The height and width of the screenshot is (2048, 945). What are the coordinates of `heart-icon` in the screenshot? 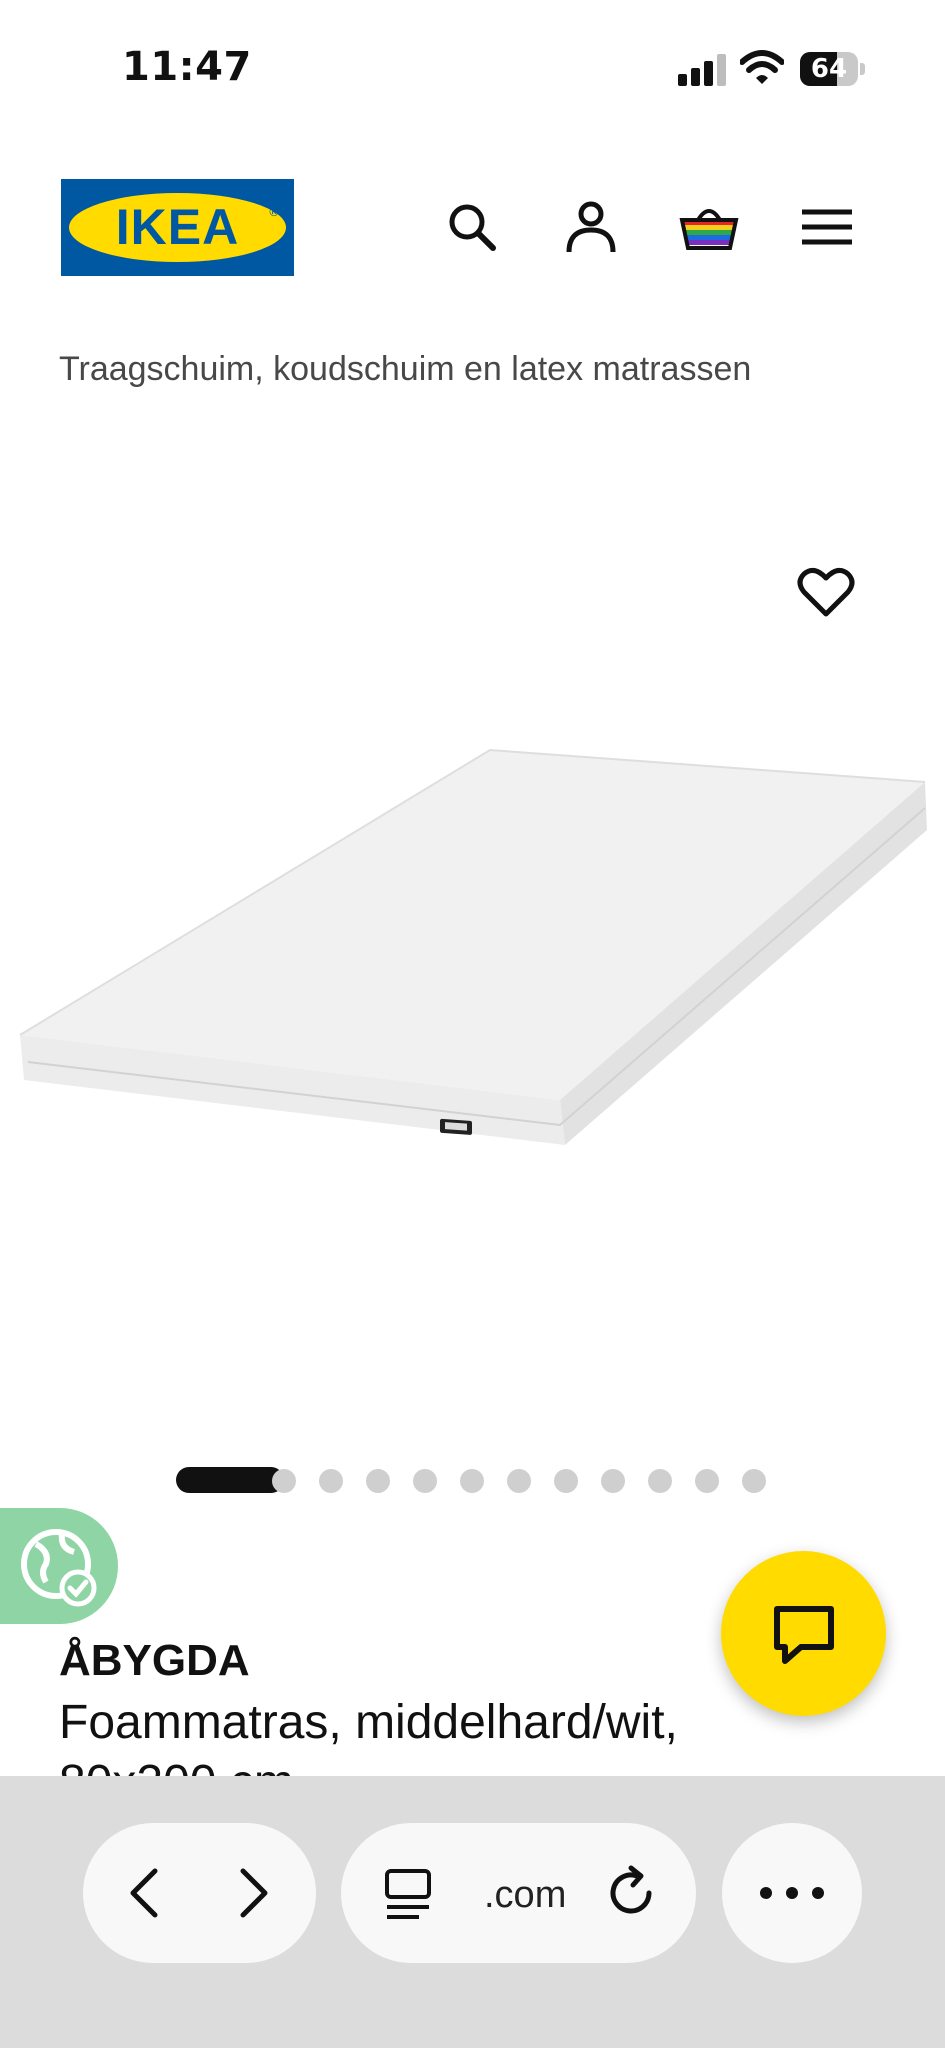 It's located at (826, 592).